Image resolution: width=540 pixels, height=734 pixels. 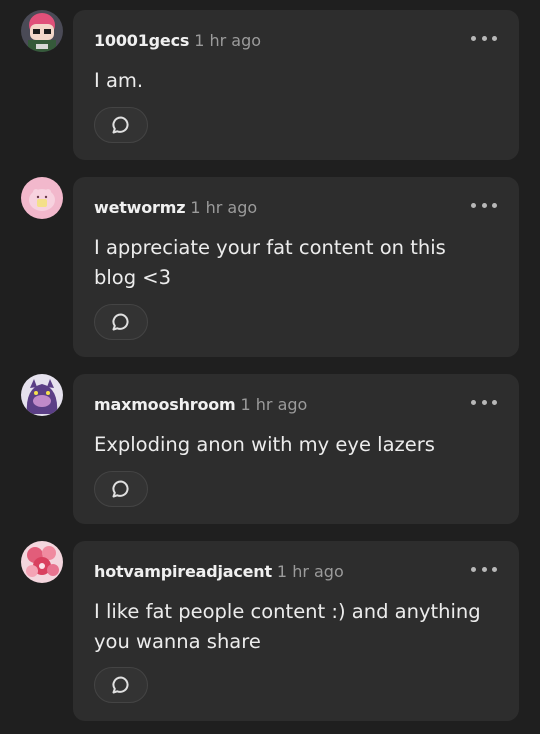 I want to click on pink-blob-avatar-icon, so click(x=42, y=198).